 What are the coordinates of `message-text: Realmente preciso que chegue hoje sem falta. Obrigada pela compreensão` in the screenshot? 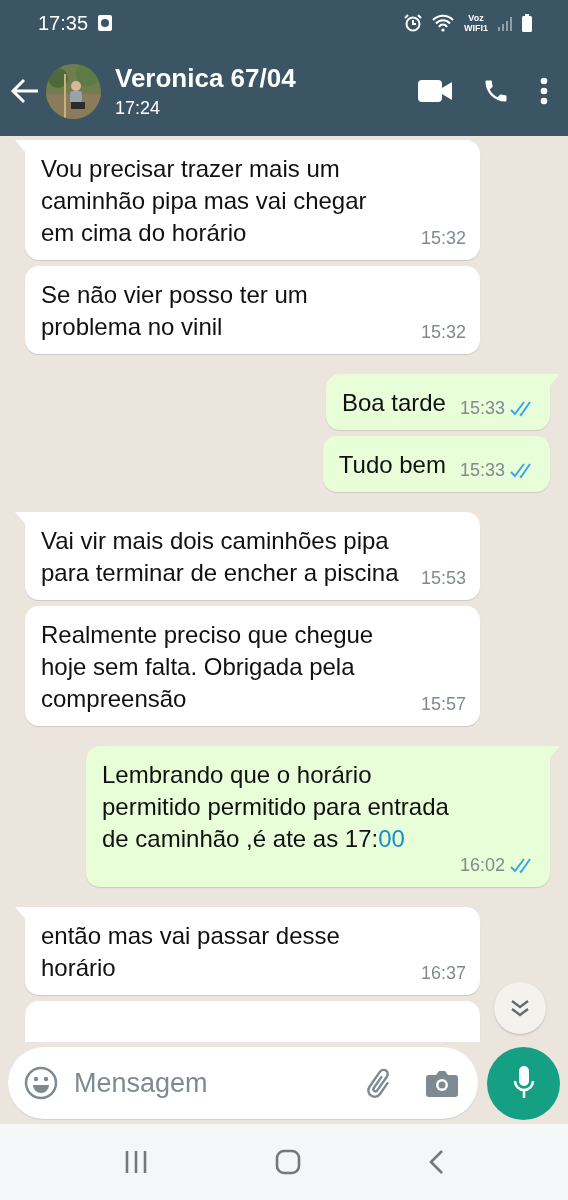 It's located at (207, 667).